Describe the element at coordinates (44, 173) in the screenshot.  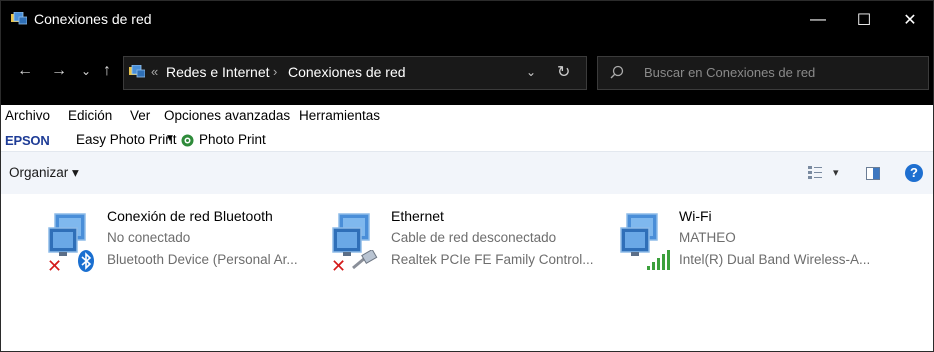
I see `organize-button: Organizar ▾` at that location.